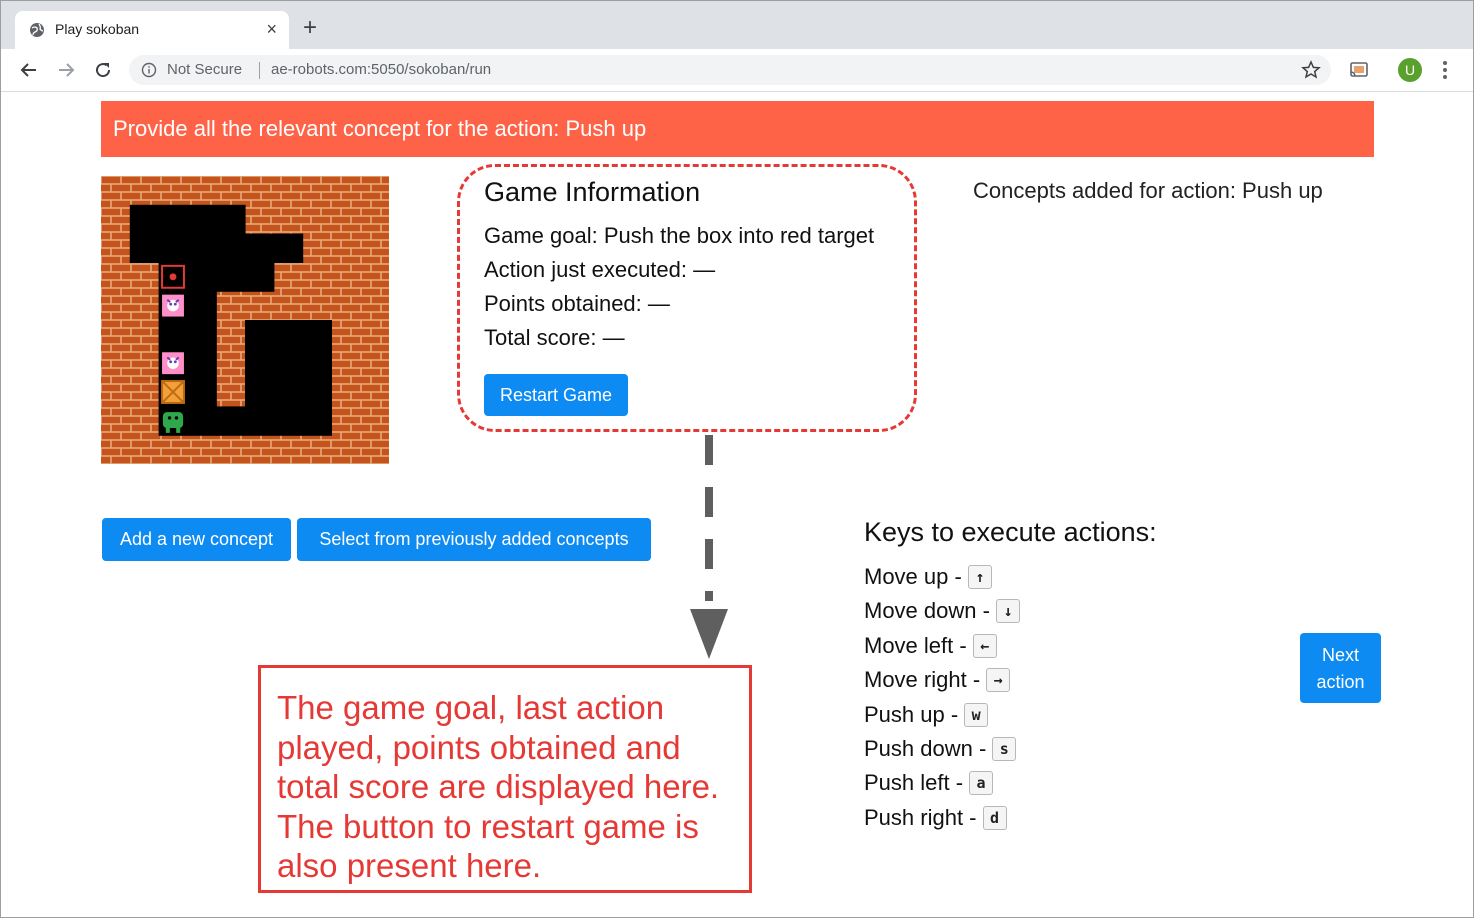 Image resolution: width=1474 pixels, height=918 pixels. I want to click on points-obtained-text: Points obtained: —, so click(577, 303).